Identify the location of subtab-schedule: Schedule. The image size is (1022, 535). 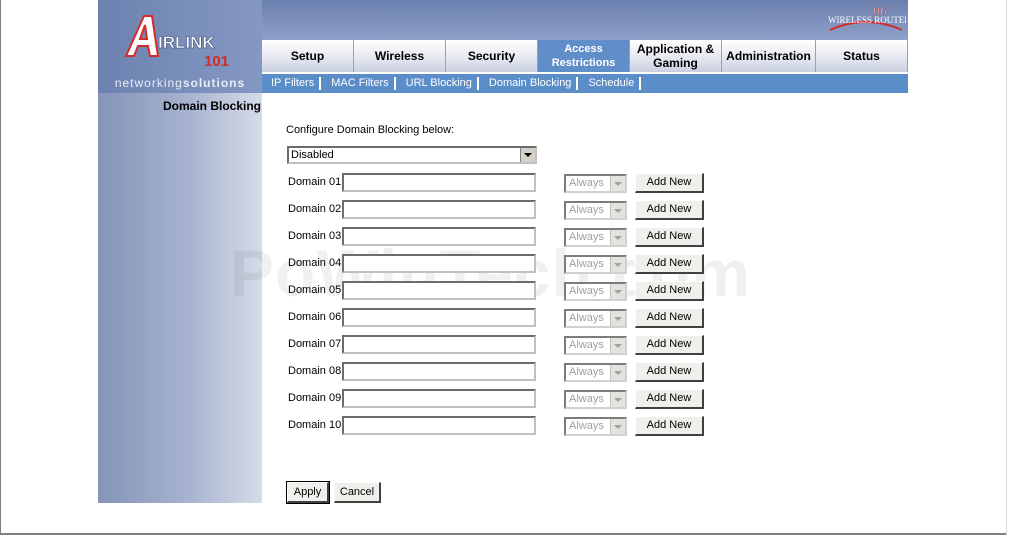
(612, 83).